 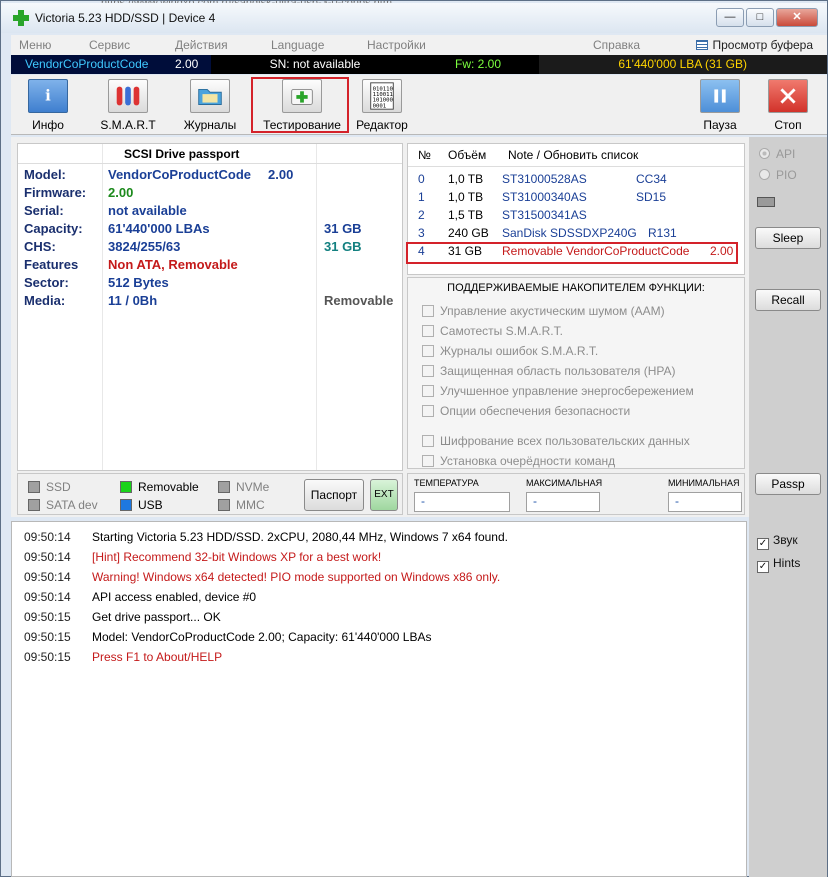 I want to click on hints-checkbox: ✓ Hints, so click(x=778, y=564).